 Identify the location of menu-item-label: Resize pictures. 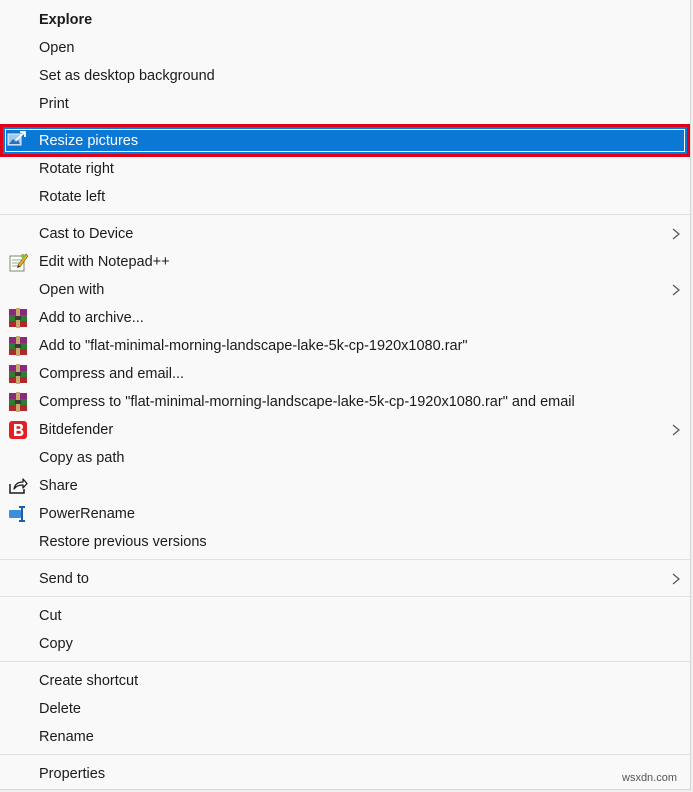
(89, 141).